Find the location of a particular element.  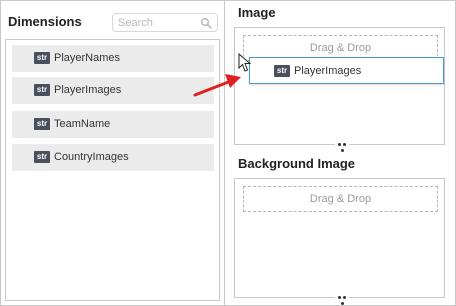

dimension-label: TeamName is located at coordinates (82, 124).